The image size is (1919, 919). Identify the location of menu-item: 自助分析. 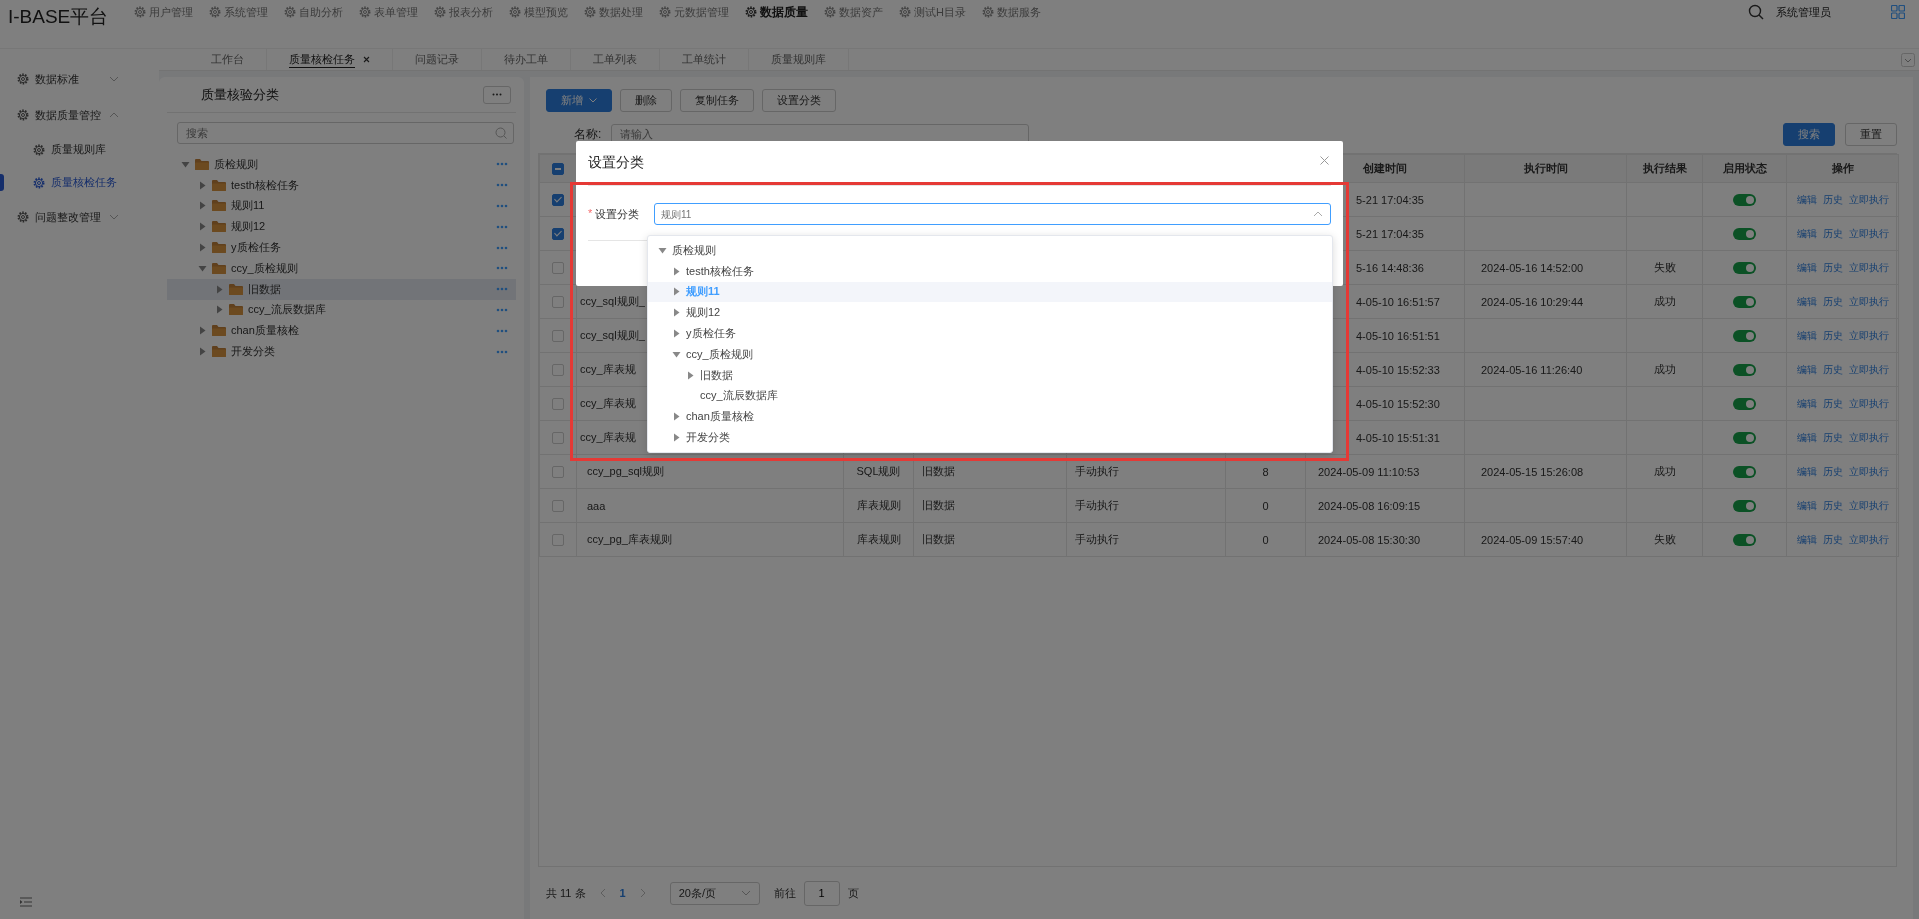
(313, 12).